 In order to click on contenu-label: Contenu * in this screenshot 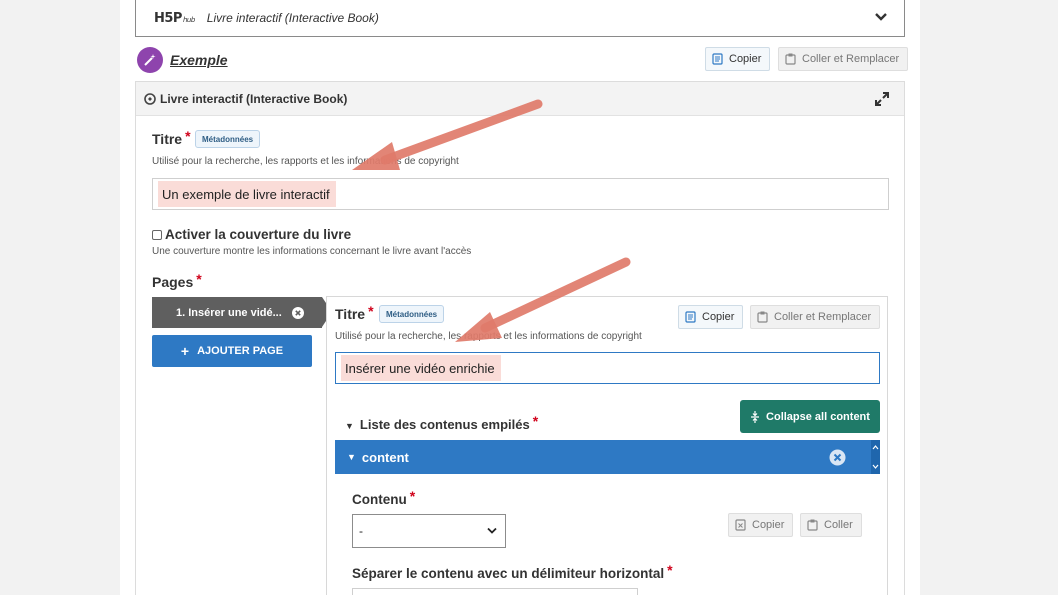, I will do `click(384, 497)`.